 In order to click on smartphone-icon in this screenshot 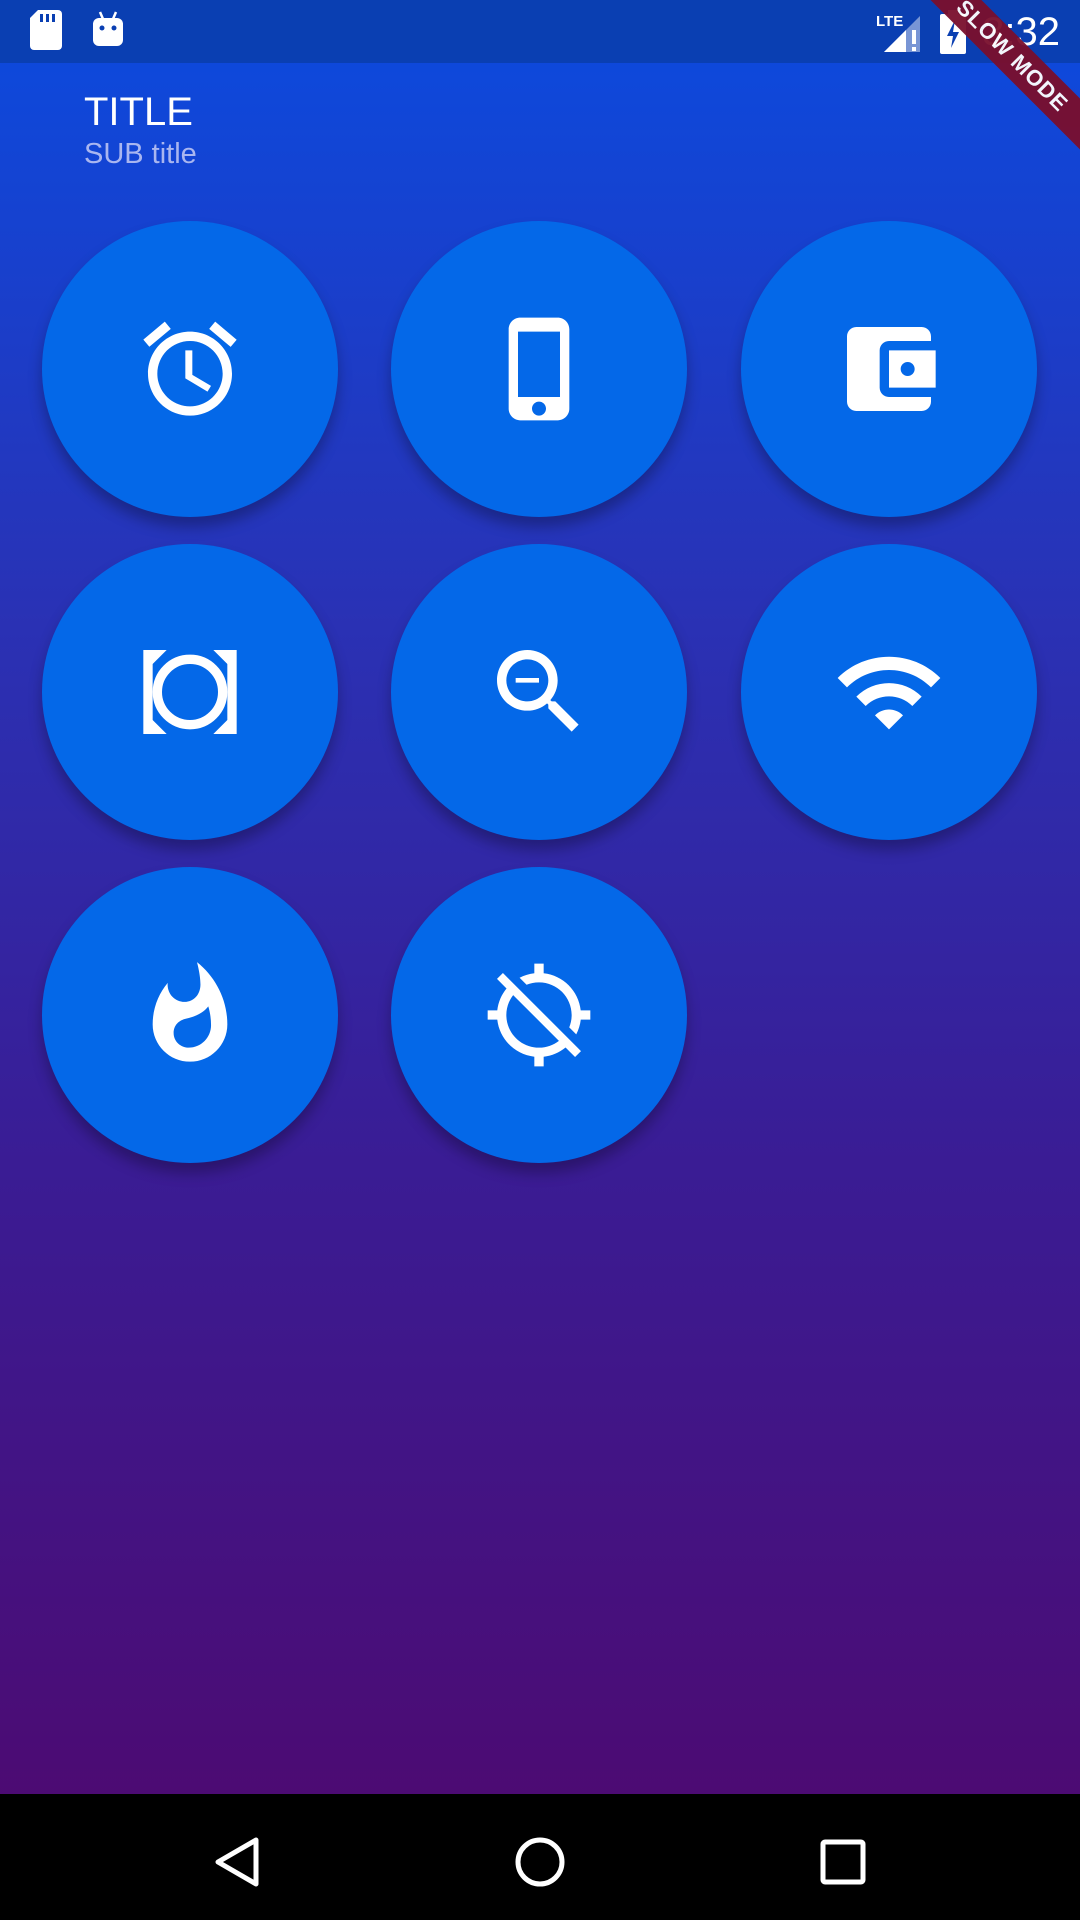, I will do `click(539, 369)`.